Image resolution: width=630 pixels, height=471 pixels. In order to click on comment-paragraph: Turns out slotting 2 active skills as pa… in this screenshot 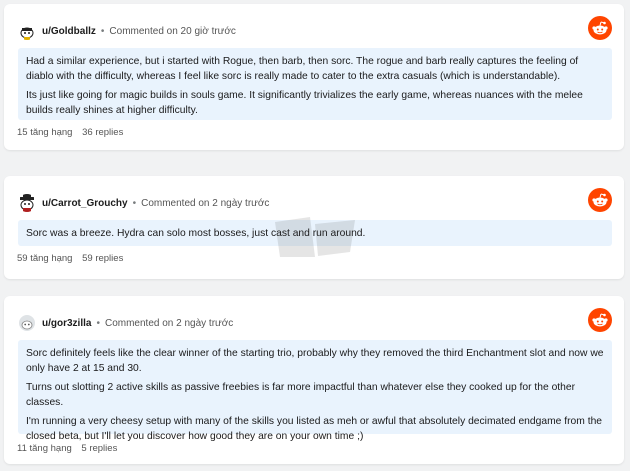, I will do `click(301, 395)`.